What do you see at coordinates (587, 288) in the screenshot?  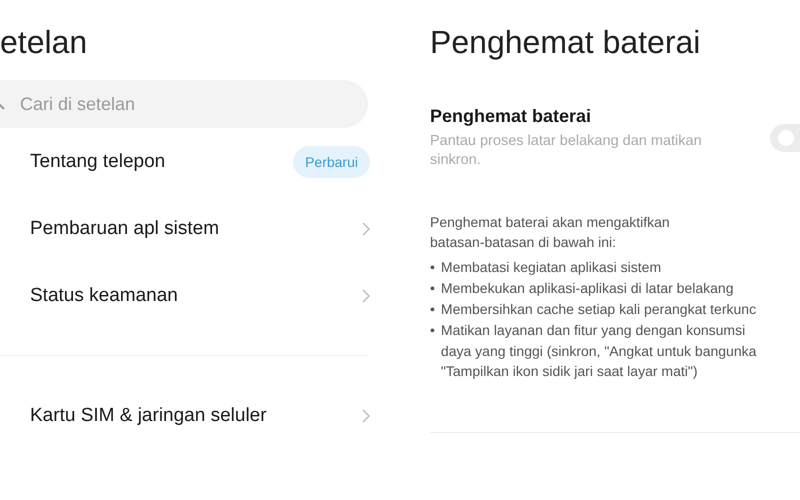 I see `restriction-text: Membekukan aplikasi-aplikasi di latar belakang` at bounding box center [587, 288].